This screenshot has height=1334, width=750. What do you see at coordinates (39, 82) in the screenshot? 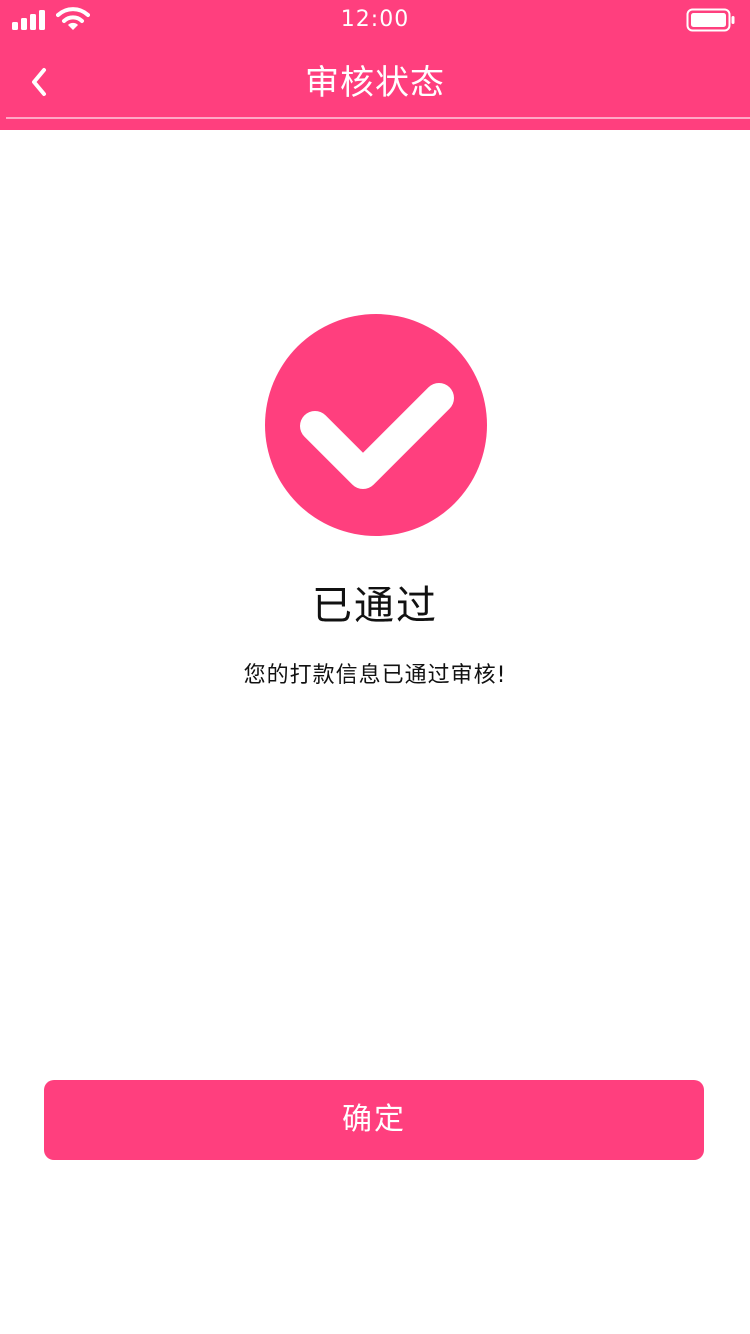
I see `chevron-left-icon` at bounding box center [39, 82].